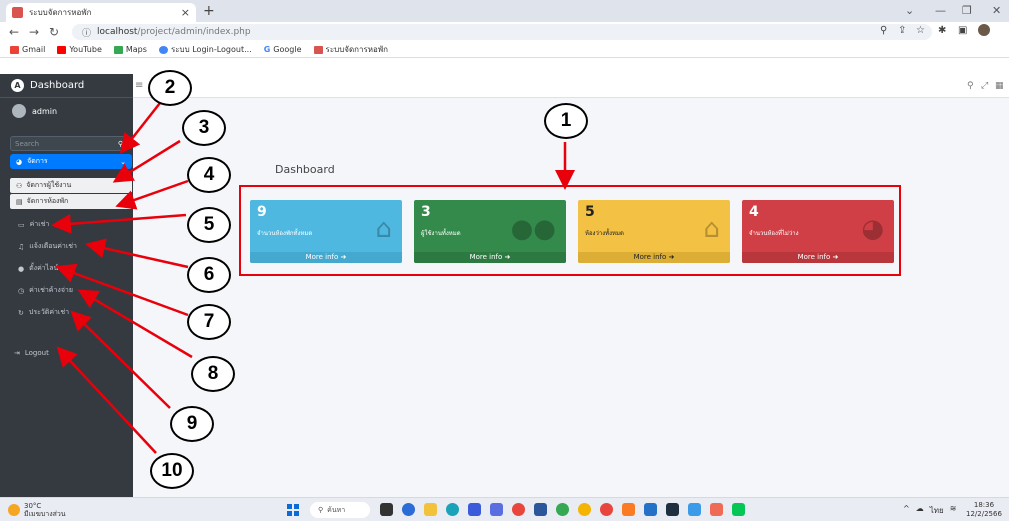  I want to click on sidebar-item-overdue-rent: ◷ ค่าเช่าค้างจ่าย, so click(45, 290).